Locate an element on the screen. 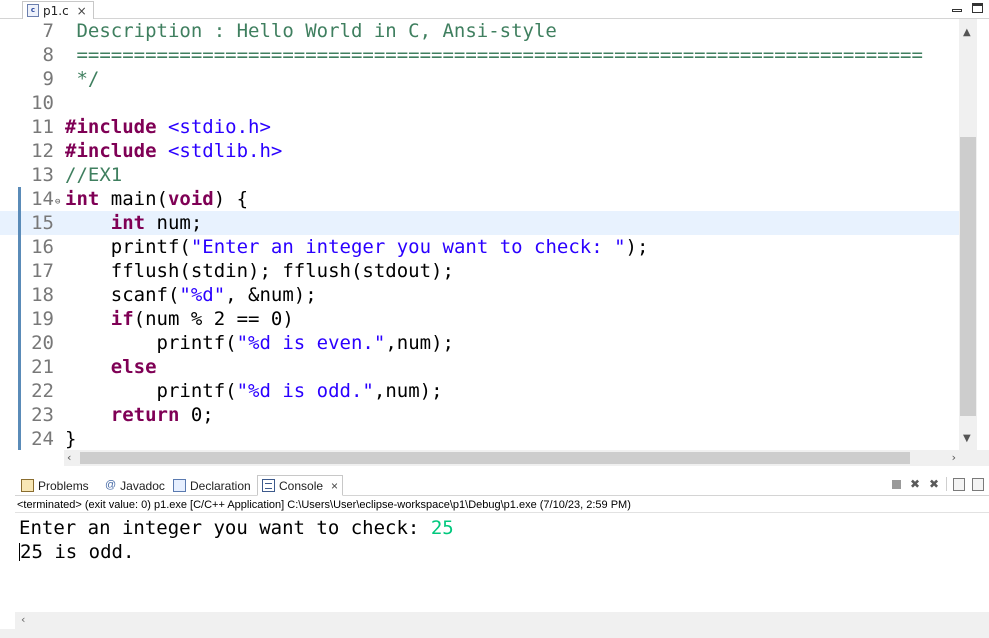 Image resolution: width=989 pixels, height=638 pixels. code-text: else is located at coordinates (133, 367).